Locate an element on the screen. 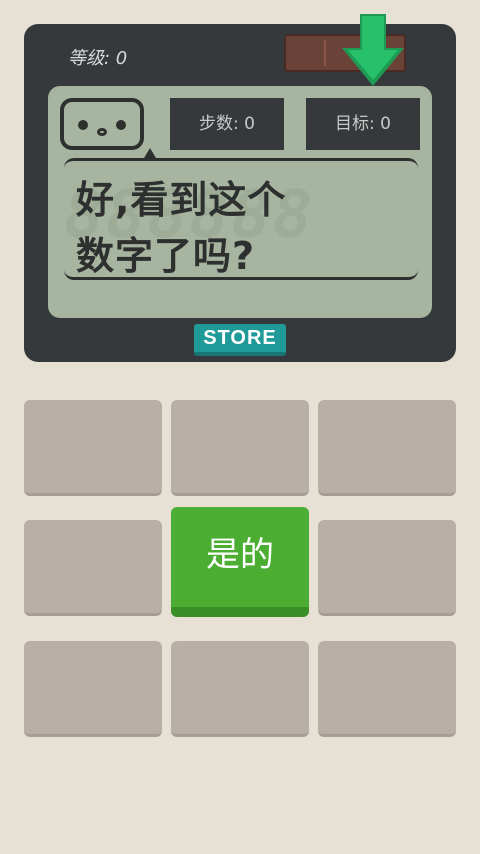  robot-face-icon is located at coordinates (102, 124).